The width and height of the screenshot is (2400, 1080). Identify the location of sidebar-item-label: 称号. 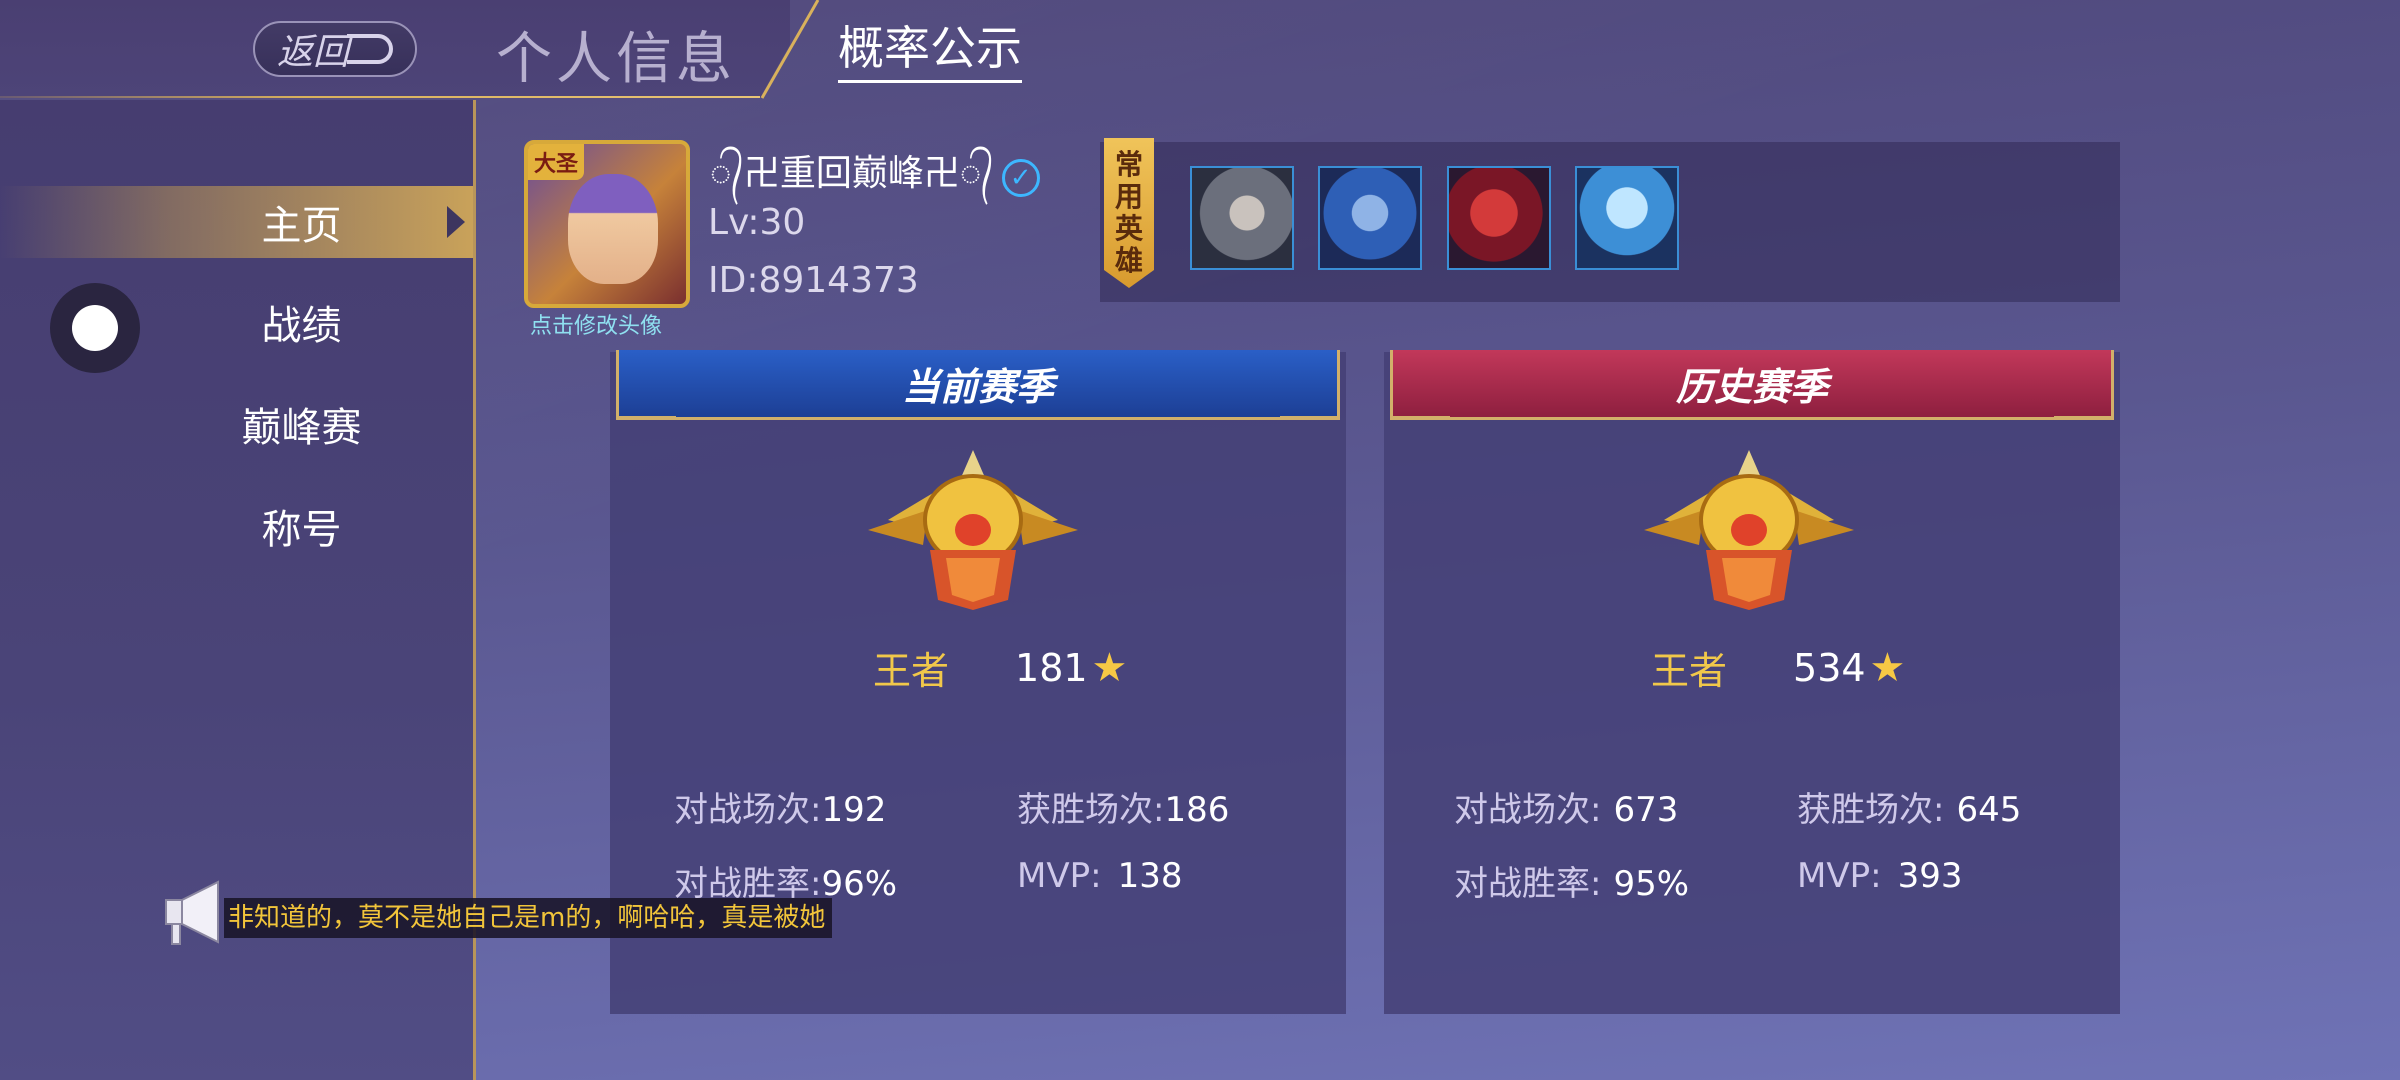
(301, 530).